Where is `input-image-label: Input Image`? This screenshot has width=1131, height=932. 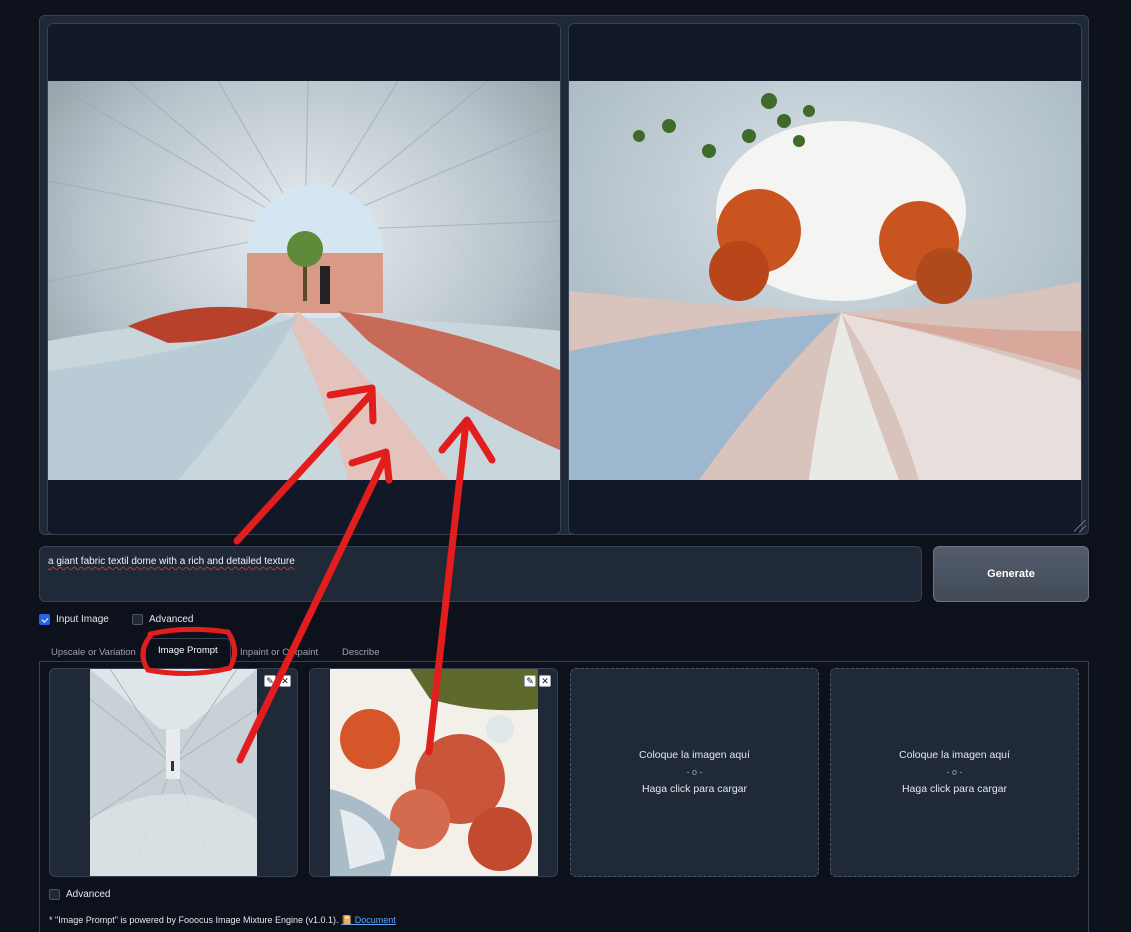 input-image-label: Input Image is located at coordinates (82, 619).